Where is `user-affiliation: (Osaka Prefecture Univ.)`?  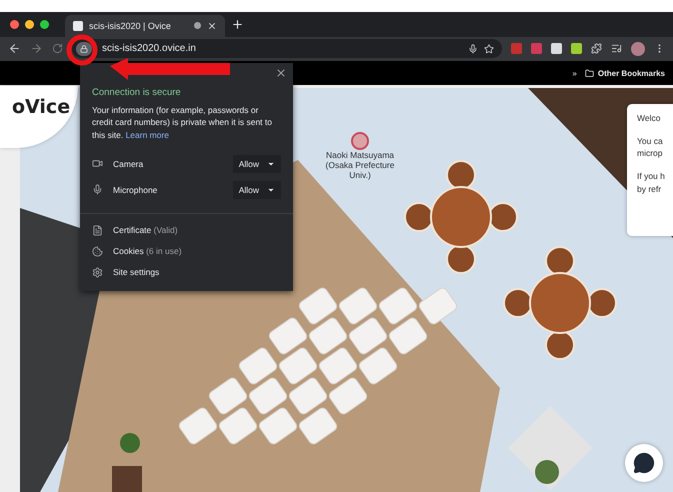
user-affiliation: (Osaka Prefecture Univ.) is located at coordinates (360, 170).